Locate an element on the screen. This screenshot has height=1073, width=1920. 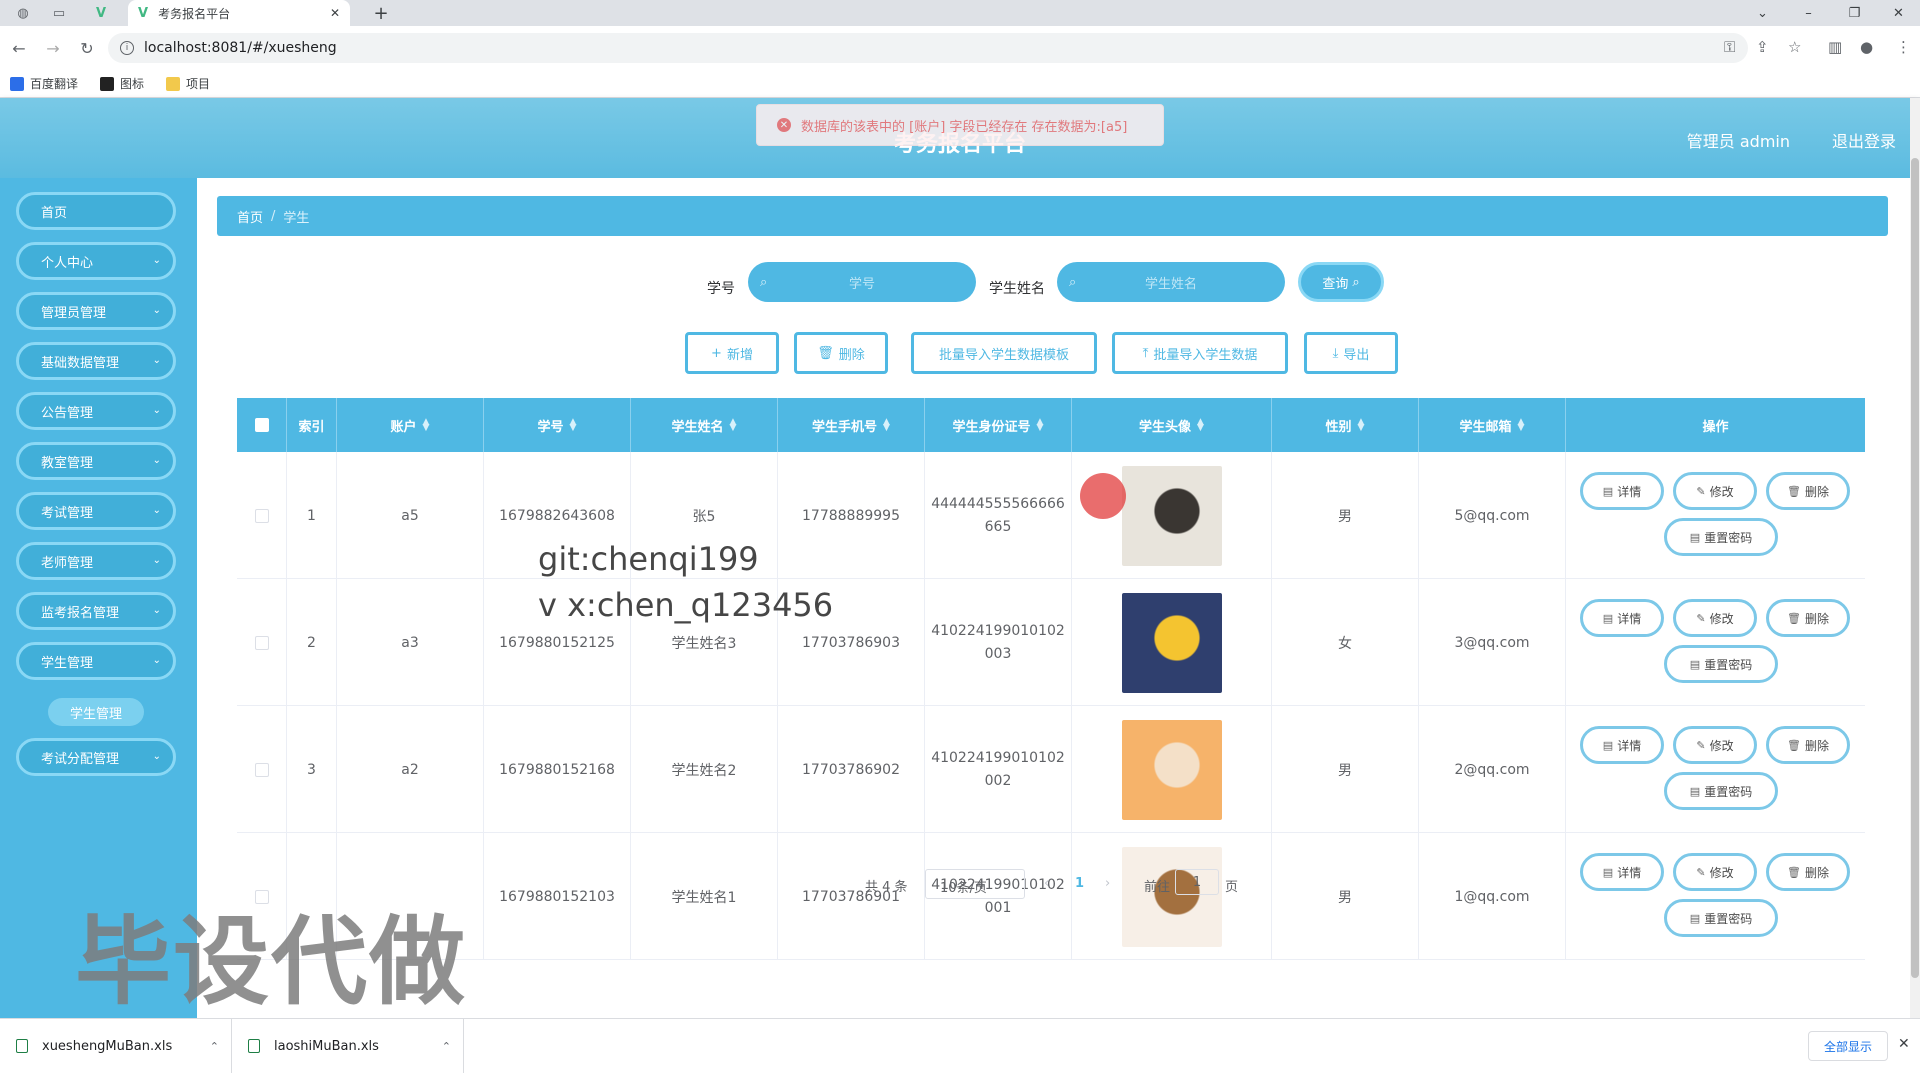
info-icon: i is located at coordinates (127, 48).